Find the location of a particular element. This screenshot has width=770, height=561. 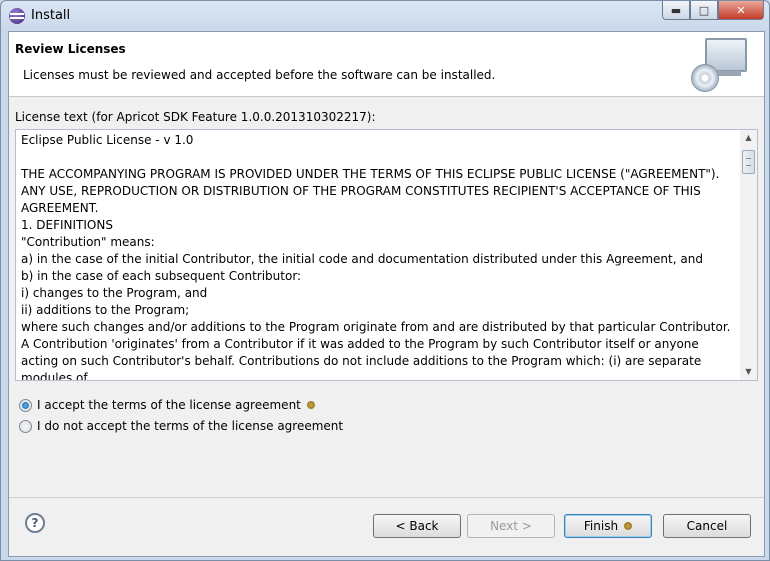

maximize-icon: □ is located at coordinates (704, 10).